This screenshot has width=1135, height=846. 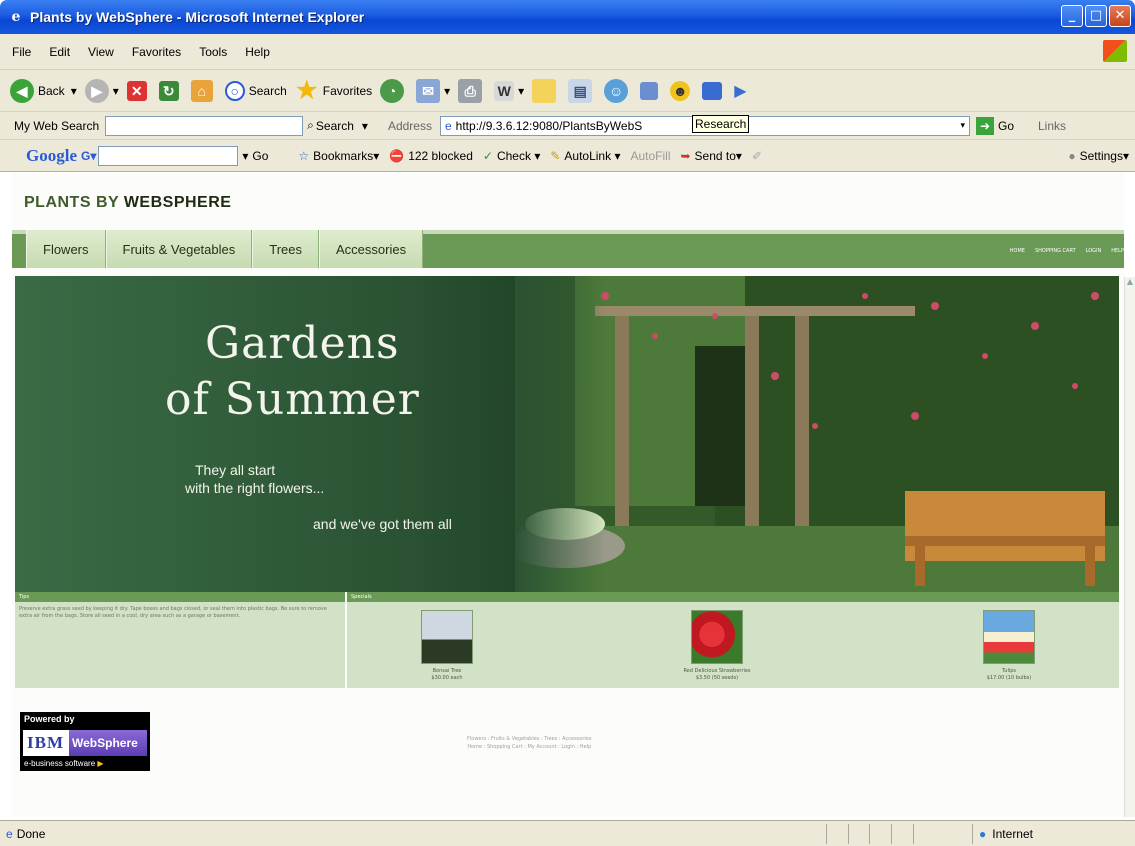 What do you see at coordinates (302, 343) in the screenshot?
I see `hero-title-line1: Gardens` at bounding box center [302, 343].